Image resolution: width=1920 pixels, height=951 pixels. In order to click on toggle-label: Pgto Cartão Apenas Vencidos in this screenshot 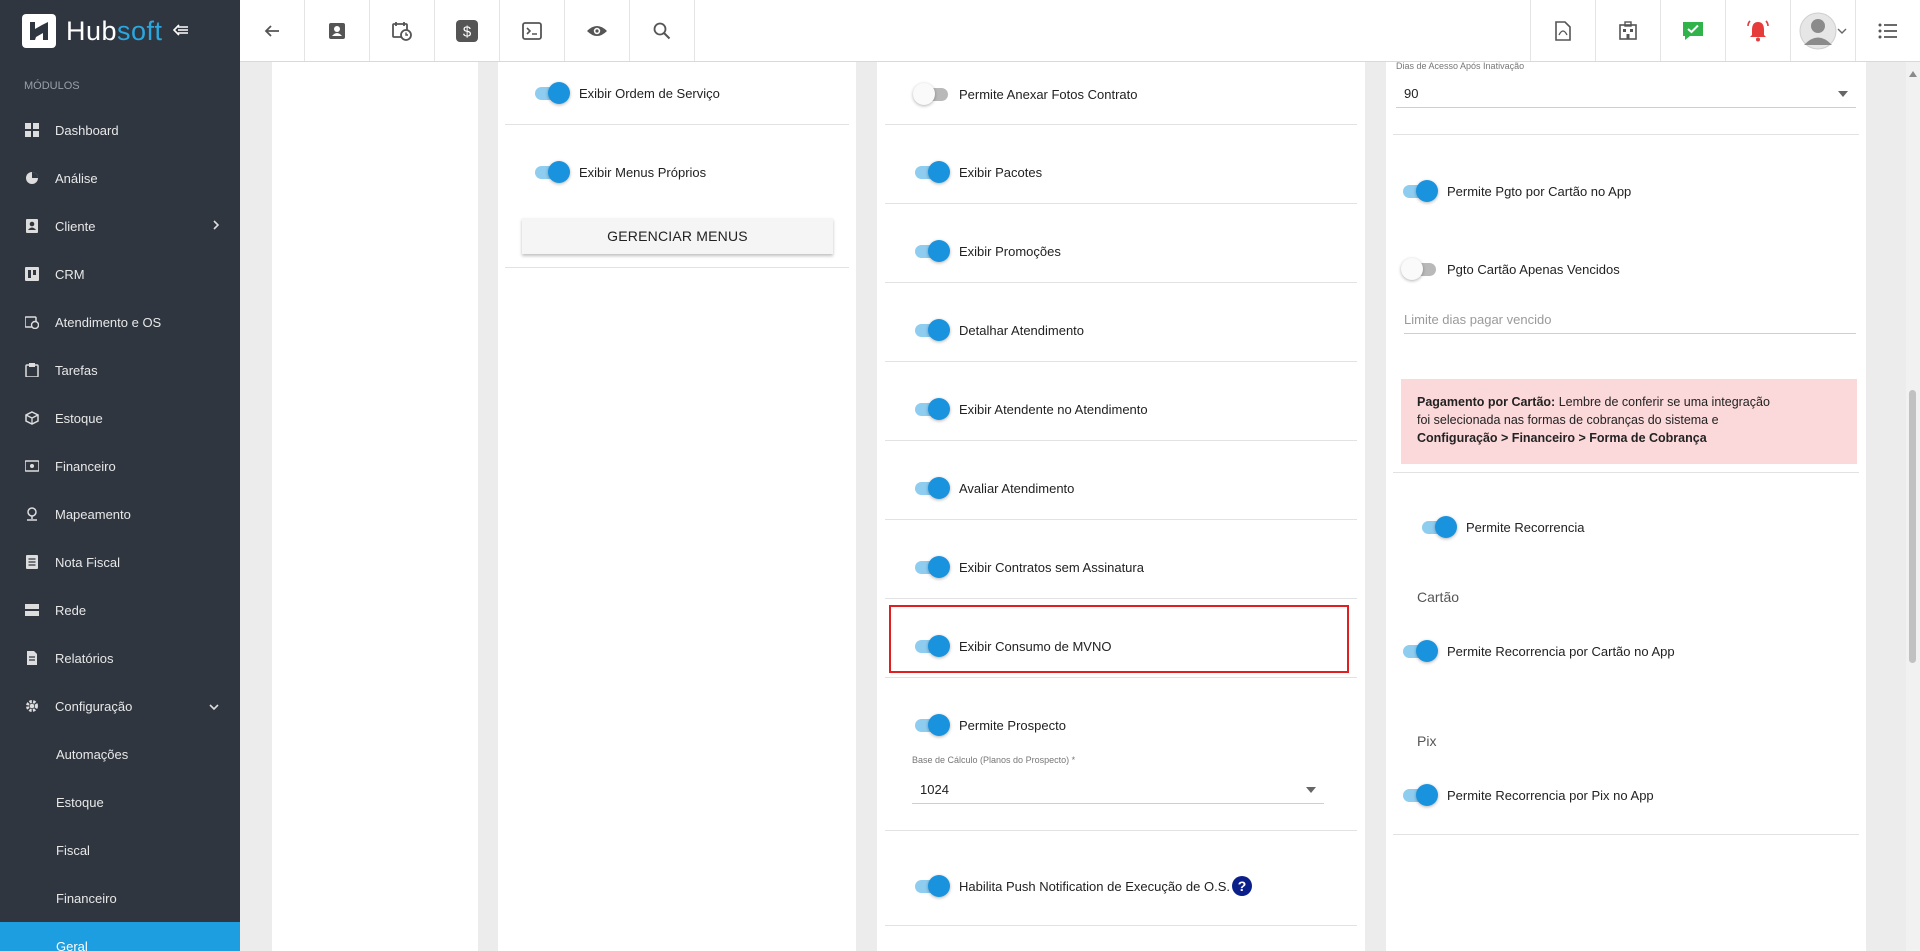, I will do `click(1533, 269)`.